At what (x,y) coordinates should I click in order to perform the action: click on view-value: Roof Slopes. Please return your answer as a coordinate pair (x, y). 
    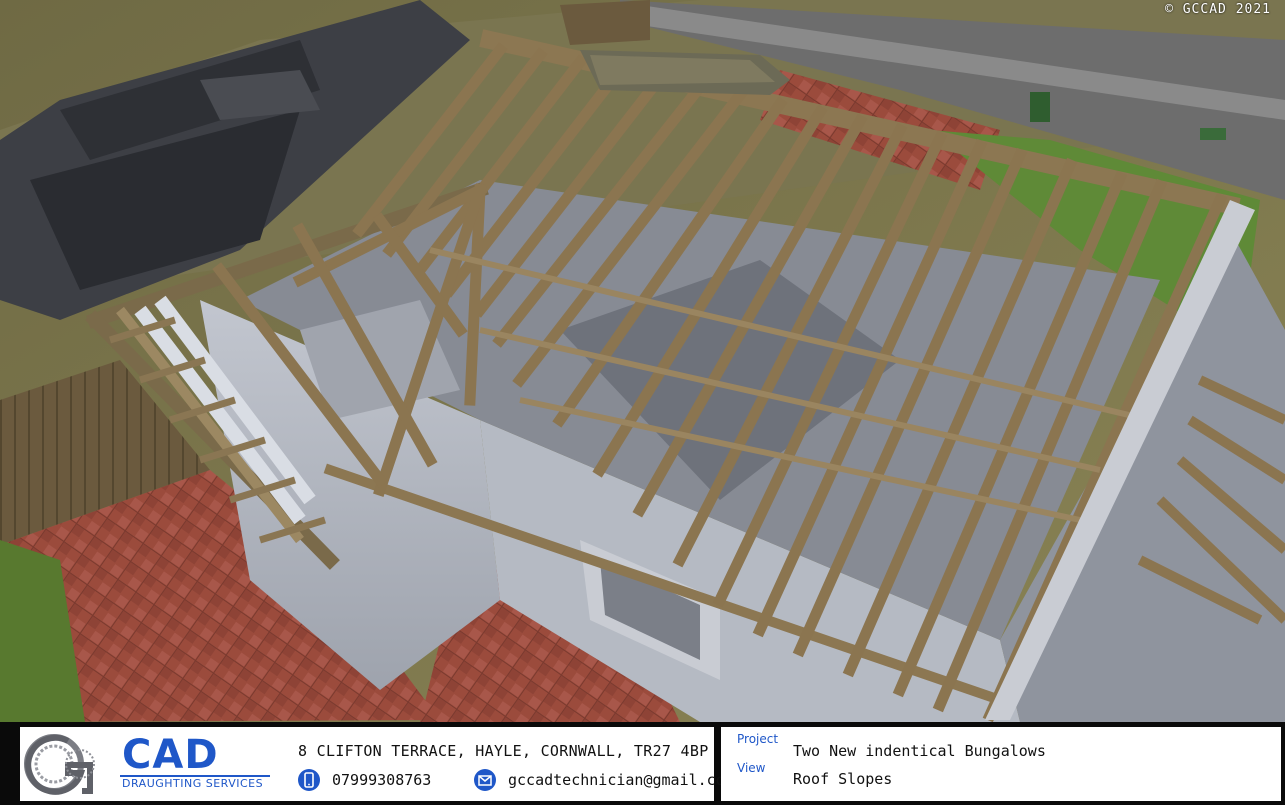
    Looking at the image, I should click on (843, 779).